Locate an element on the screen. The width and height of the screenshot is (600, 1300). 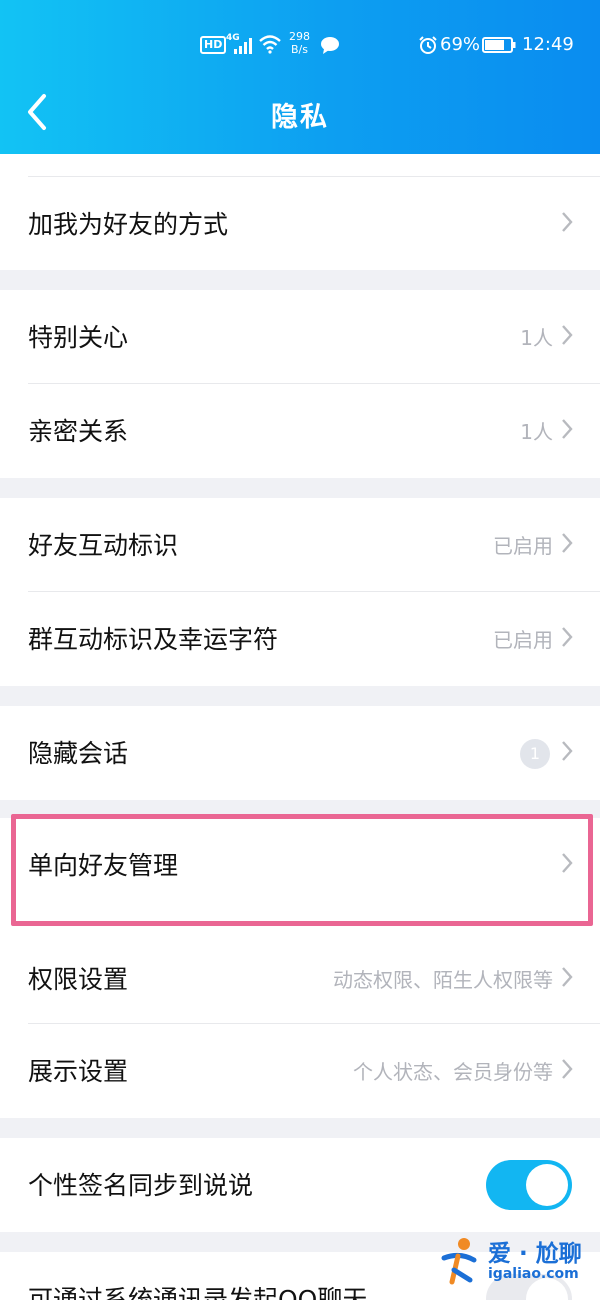
battery-icon is located at coordinates (499, 45).